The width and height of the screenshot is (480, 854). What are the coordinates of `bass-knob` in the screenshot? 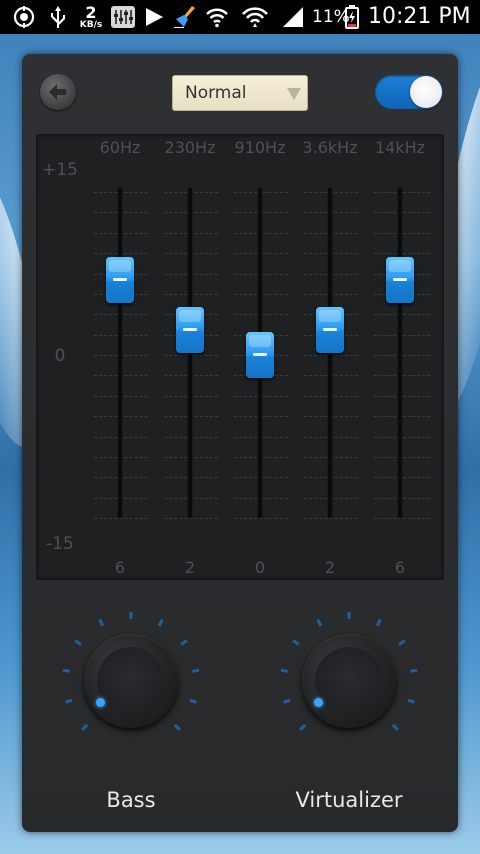 It's located at (131, 681).